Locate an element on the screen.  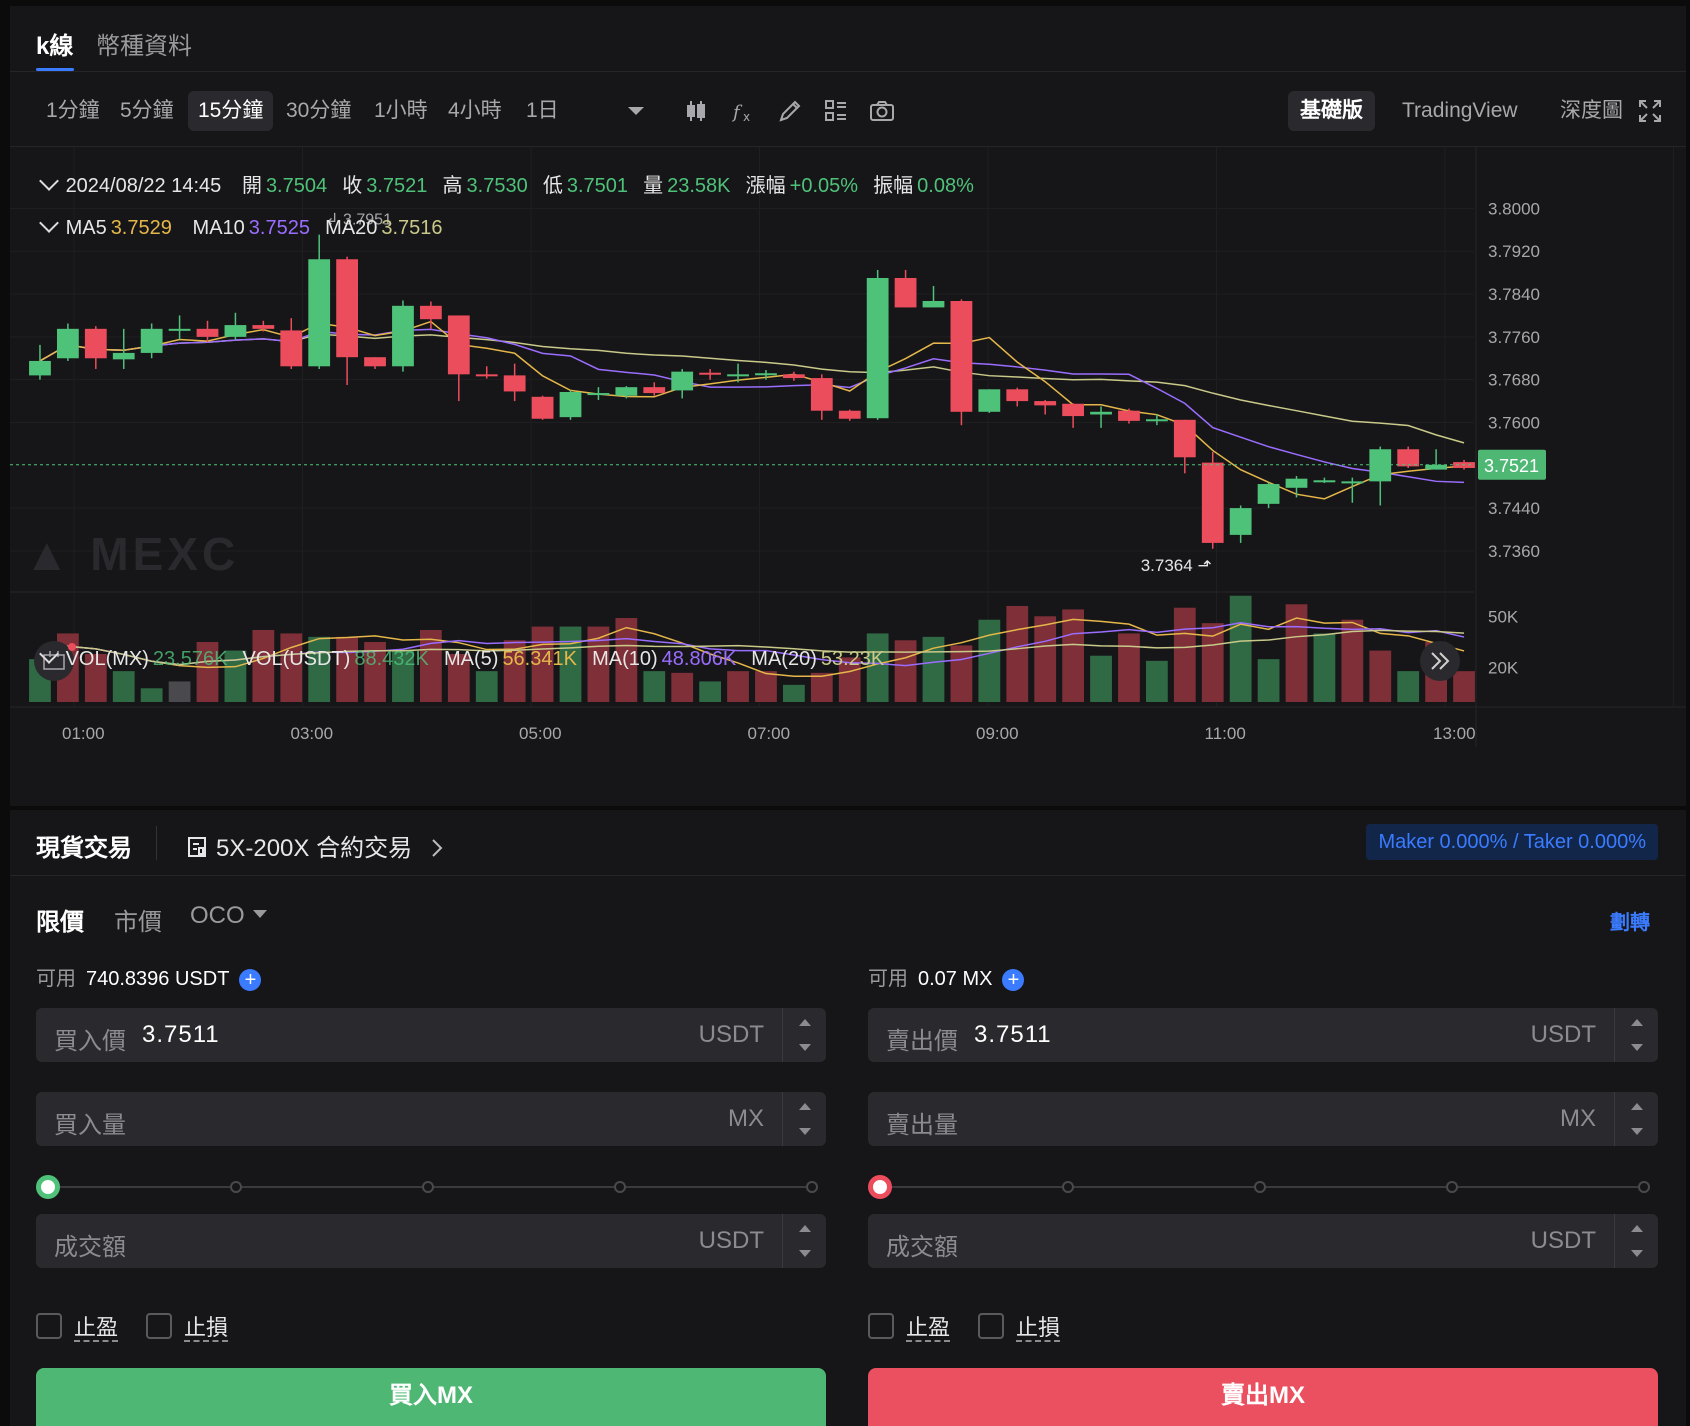
timeframe-15m: 15分鐘 is located at coordinates (231, 111).